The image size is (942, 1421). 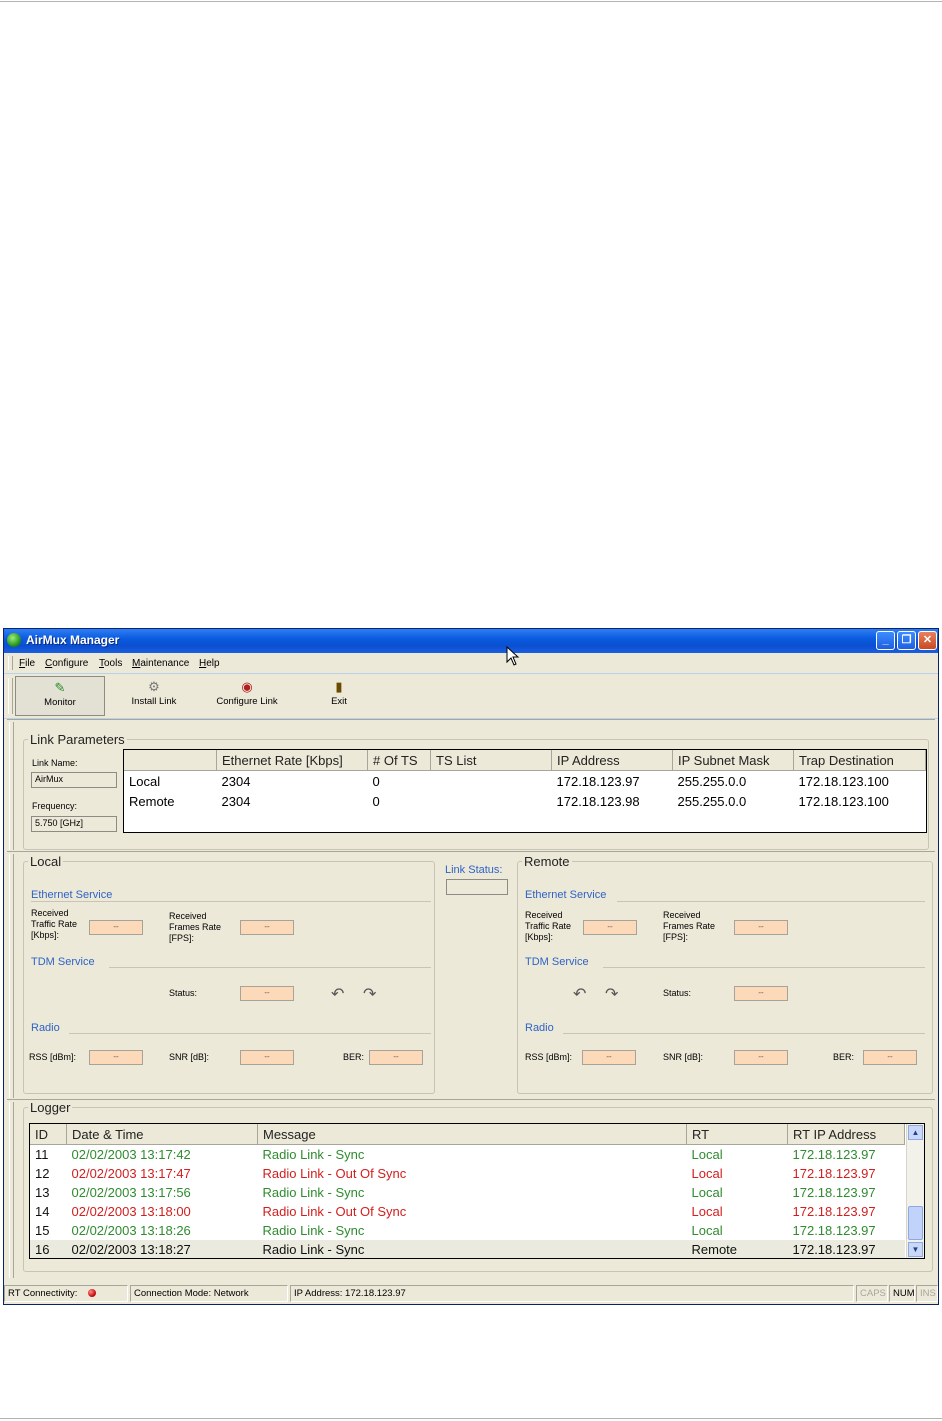 What do you see at coordinates (91, 1293) in the screenshot?
I see `connectivity-led-icon` at bounding box center [91, 1293].